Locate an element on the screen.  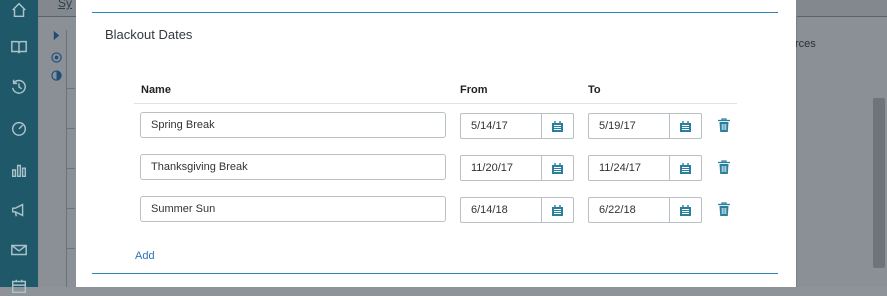
section-title: Blackout Dates is located at coordinates (149, 34).